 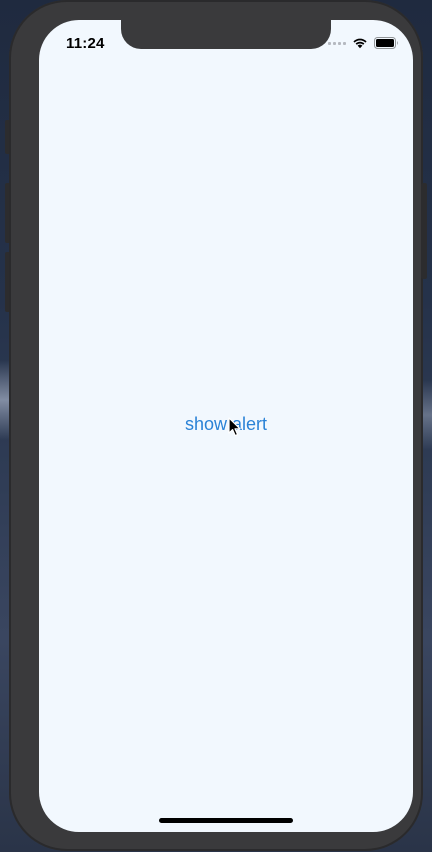 I want to click on show-alert-button: show alert, so click(x=226, y=424).